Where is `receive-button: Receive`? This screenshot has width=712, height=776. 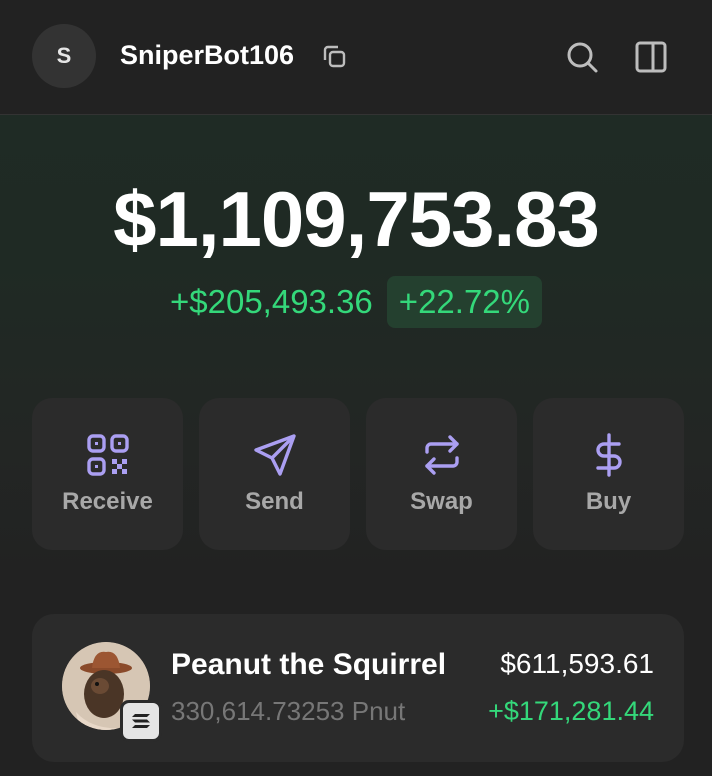
receive-button: Receive is located at coordinates (107, 474).